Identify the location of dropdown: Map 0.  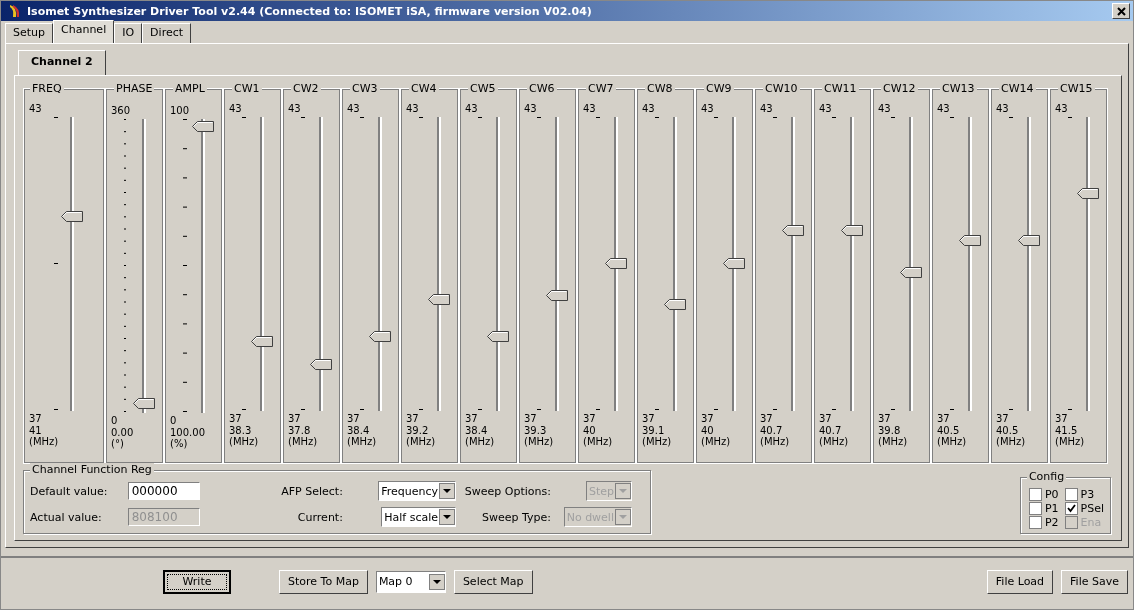
(410, 581).